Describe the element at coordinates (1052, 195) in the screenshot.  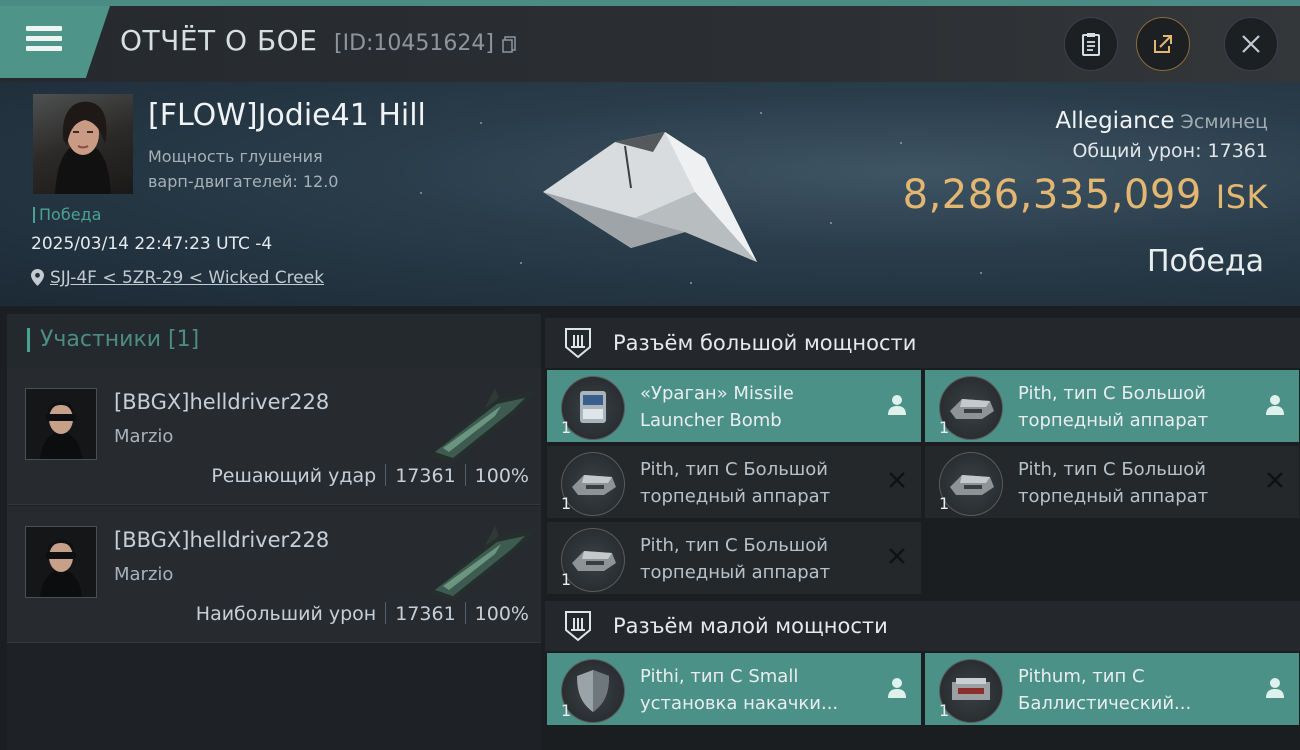
I see `isk-amount: 8,286,335,099` at that location.